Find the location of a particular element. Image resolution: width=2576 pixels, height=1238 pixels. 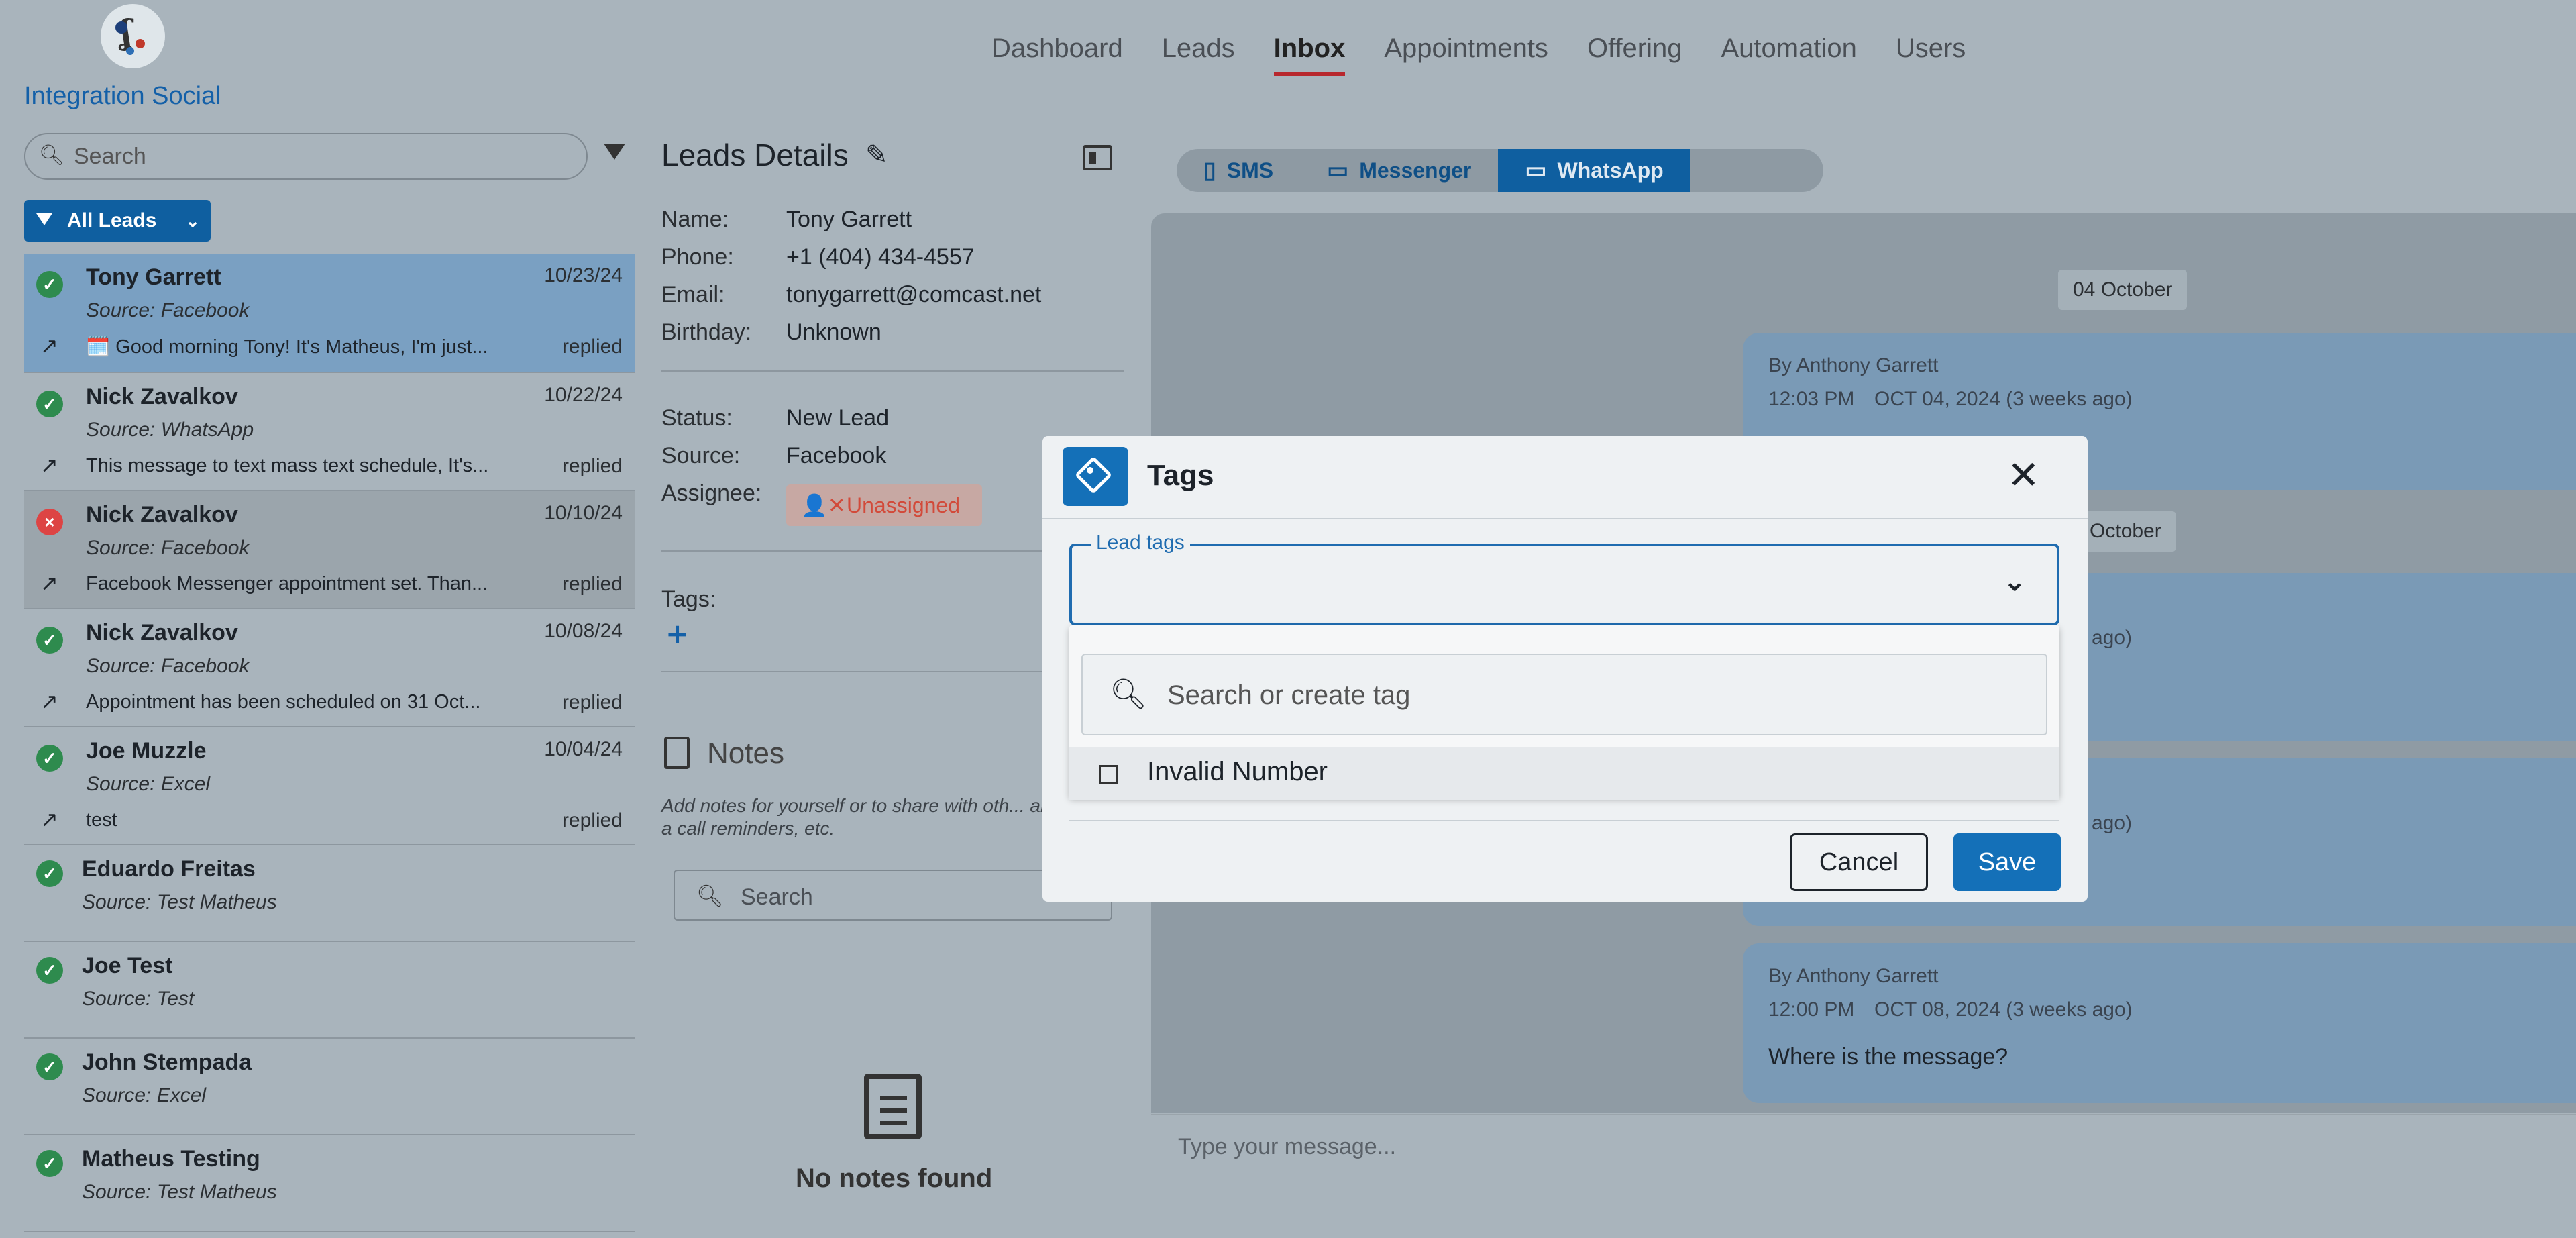

phone-icon: ▯ is located at coordinates (1209, 171).